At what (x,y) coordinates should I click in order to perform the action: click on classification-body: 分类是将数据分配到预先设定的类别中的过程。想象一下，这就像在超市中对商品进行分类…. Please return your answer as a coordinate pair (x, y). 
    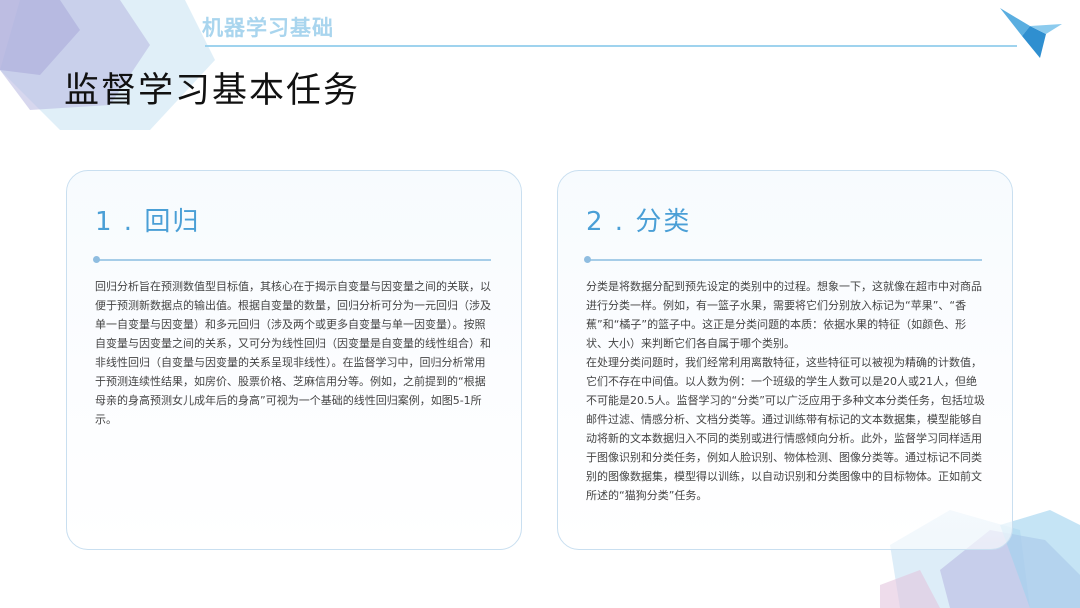
    Looking at the image, I should click on (786, 391).